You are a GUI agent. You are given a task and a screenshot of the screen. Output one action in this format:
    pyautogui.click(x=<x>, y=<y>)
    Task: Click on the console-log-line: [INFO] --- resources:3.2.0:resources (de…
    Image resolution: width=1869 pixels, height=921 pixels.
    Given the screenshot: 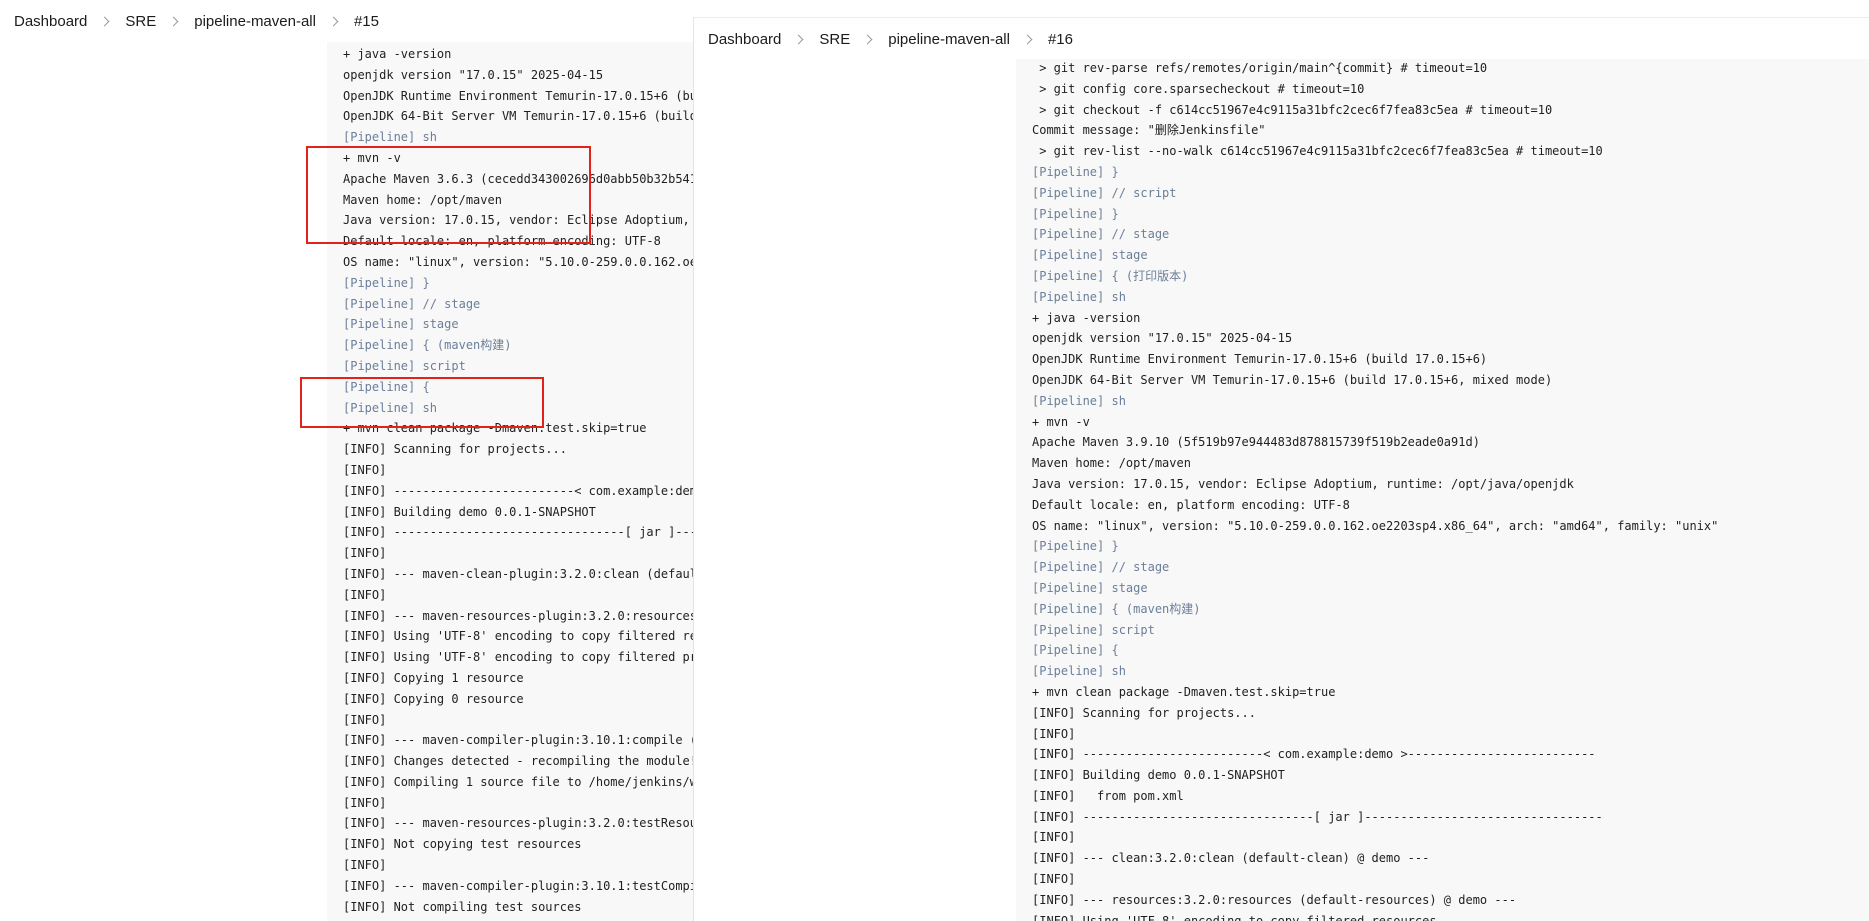 What is the action you would take?
    pyautogui.click(x=1274, y=899)
    